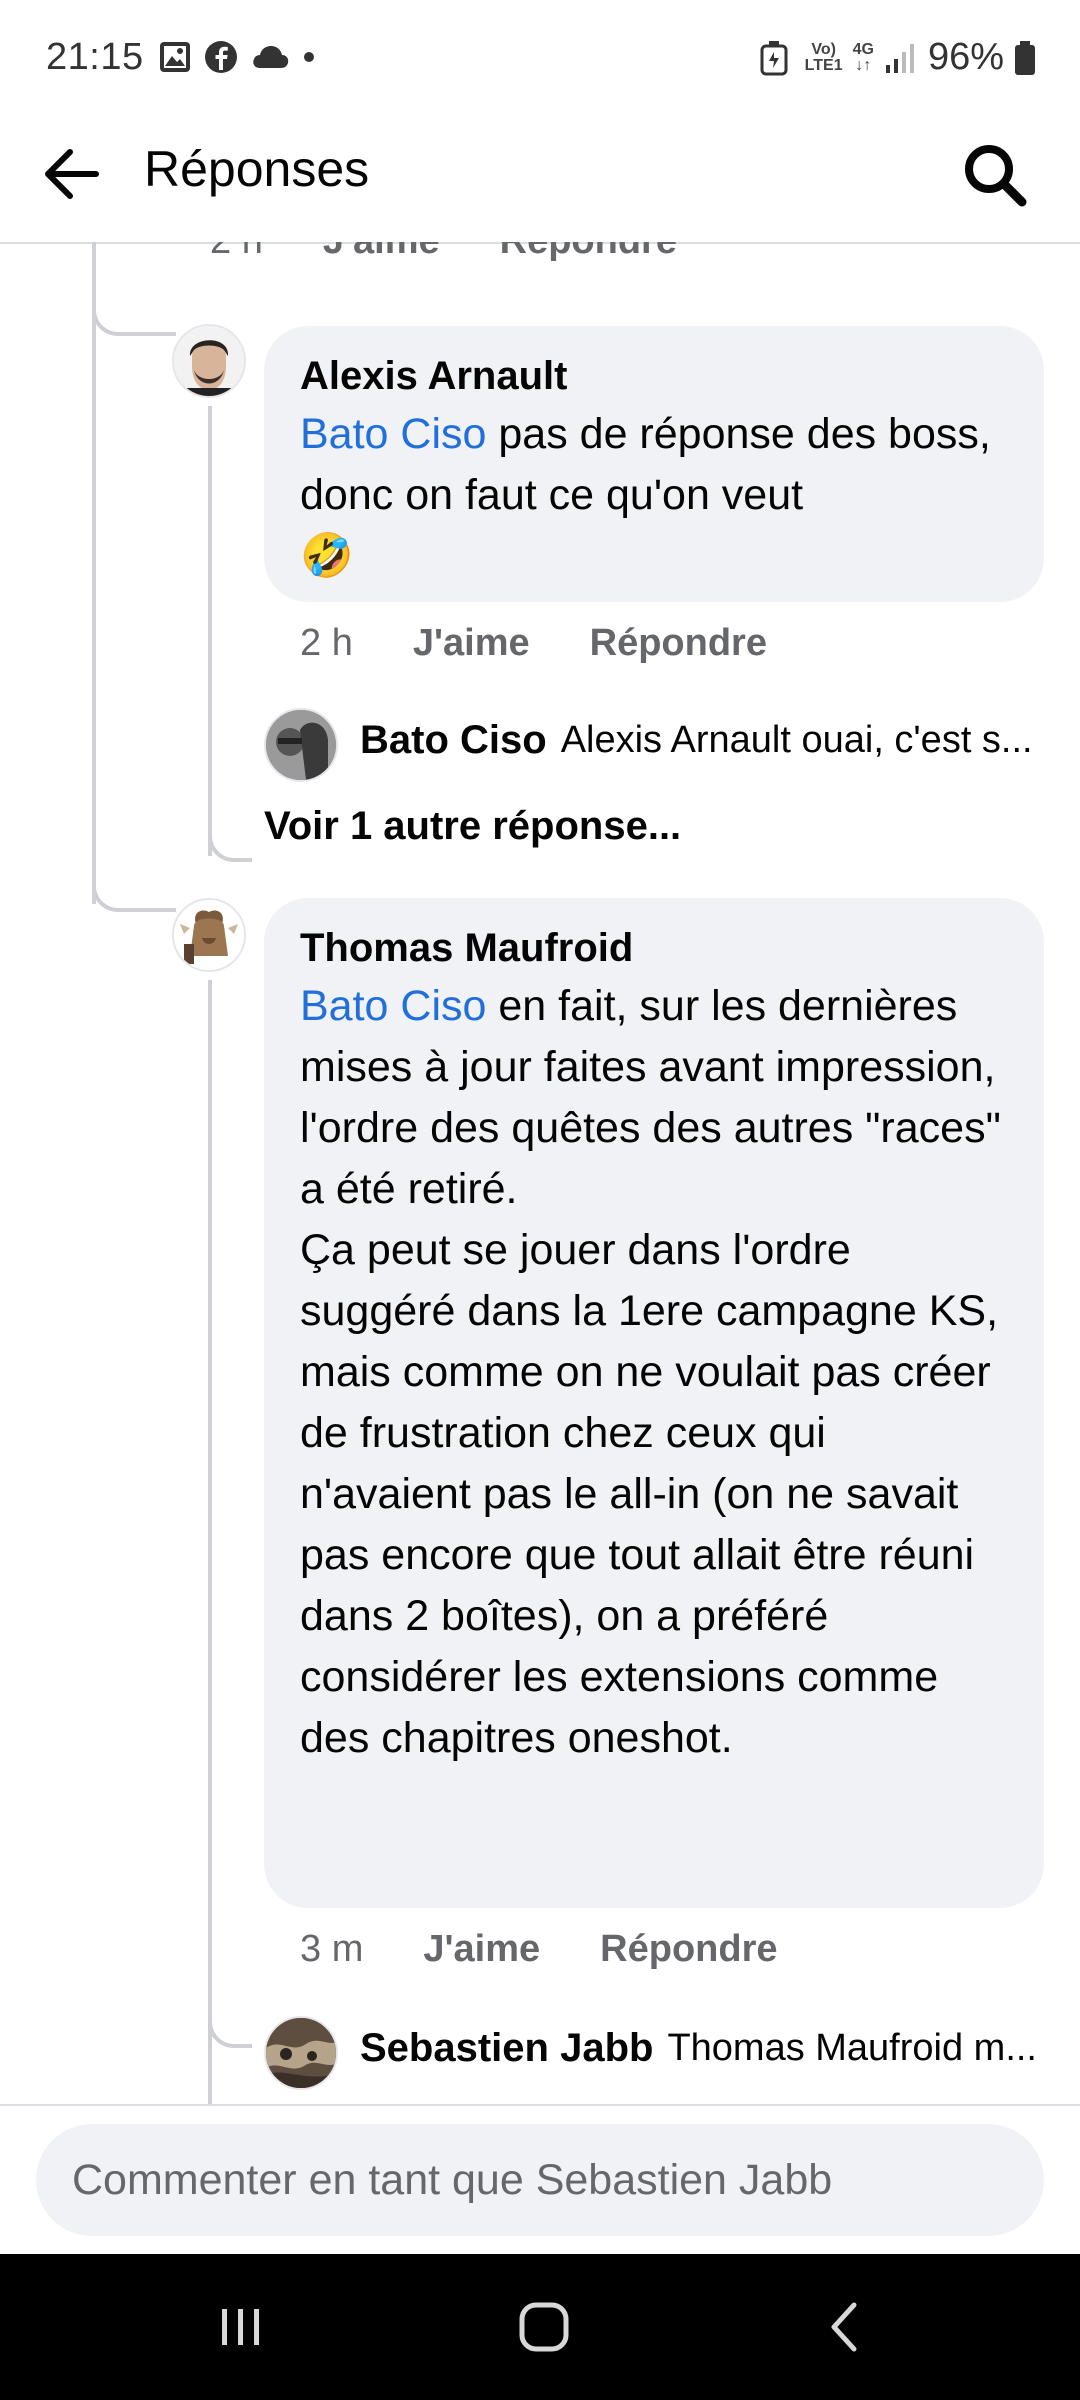  I want to click on search-icon, so click(996, 176).